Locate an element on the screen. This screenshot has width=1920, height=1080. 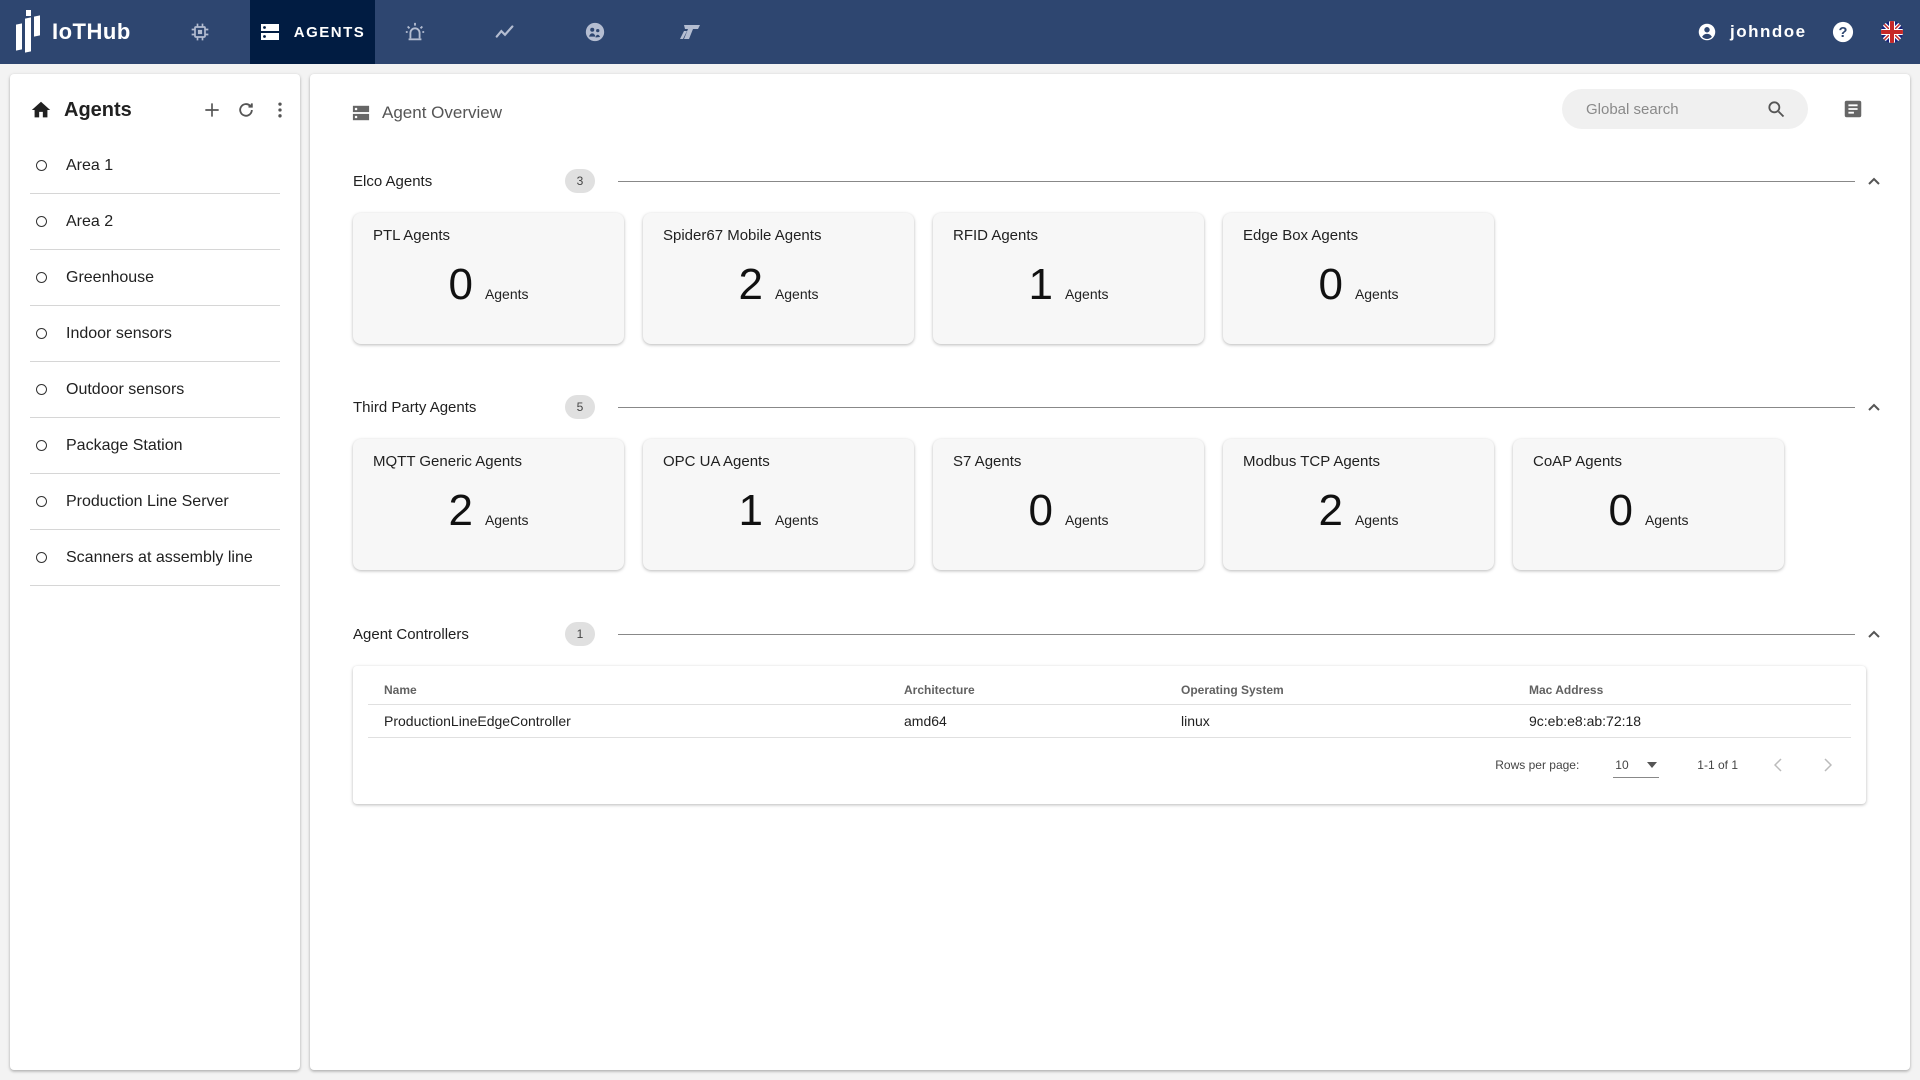
column-header-operating-system: Operating System is located at coordinates (1339, 685).